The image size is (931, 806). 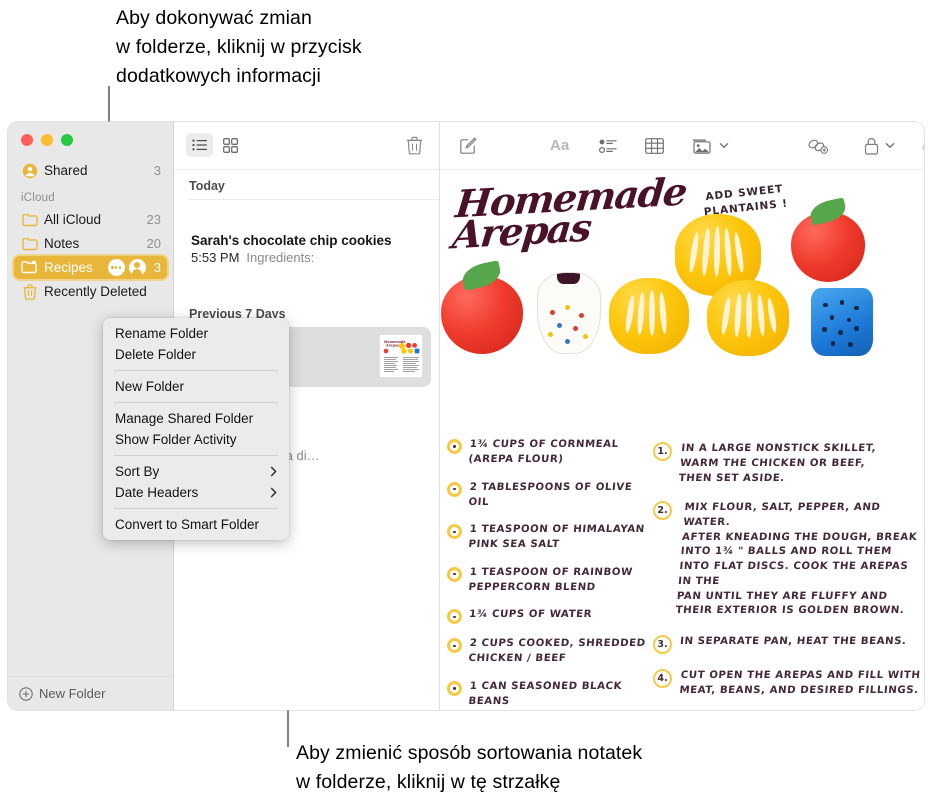 I want to click on ingredient-item: 1 TEASPOON OF RAINBOW PEPPERCORN BLEND, so click(x=547, y=581).